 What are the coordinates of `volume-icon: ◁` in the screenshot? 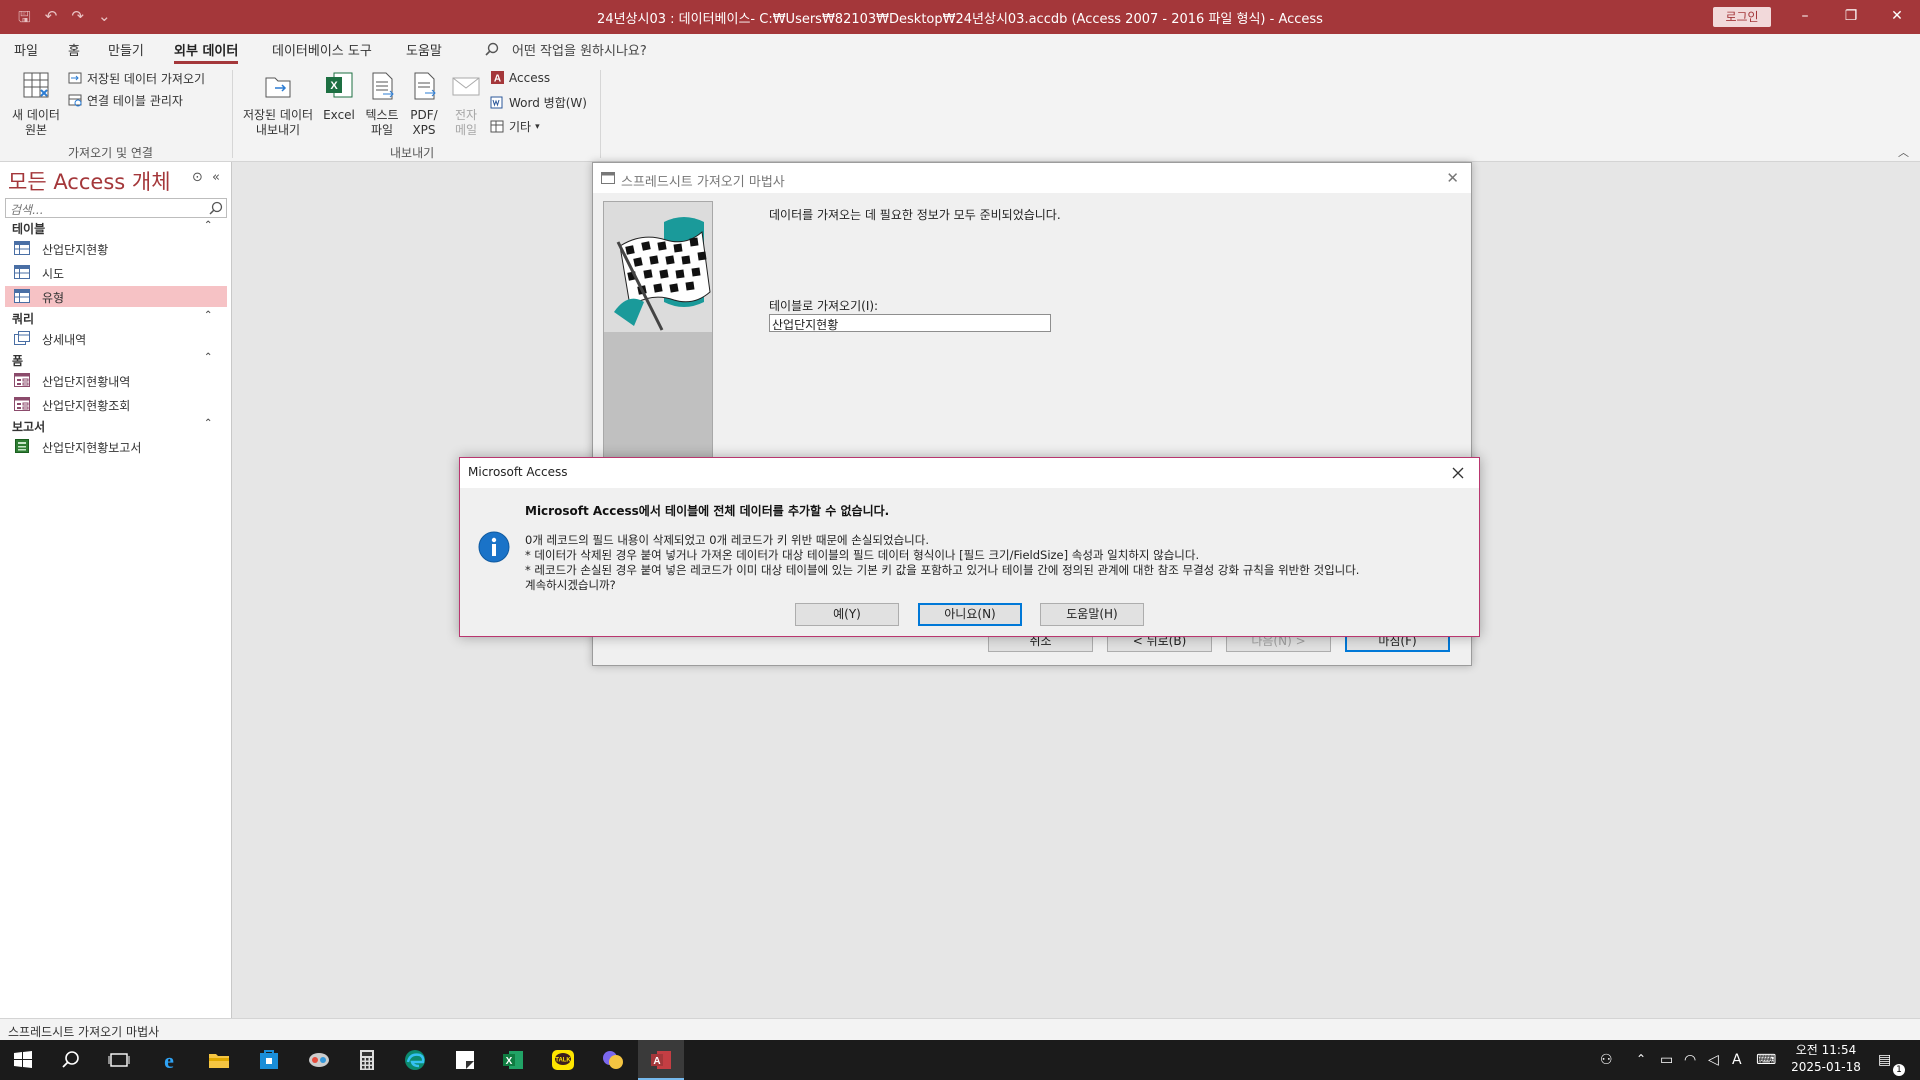 It's located at (1713, 1060).